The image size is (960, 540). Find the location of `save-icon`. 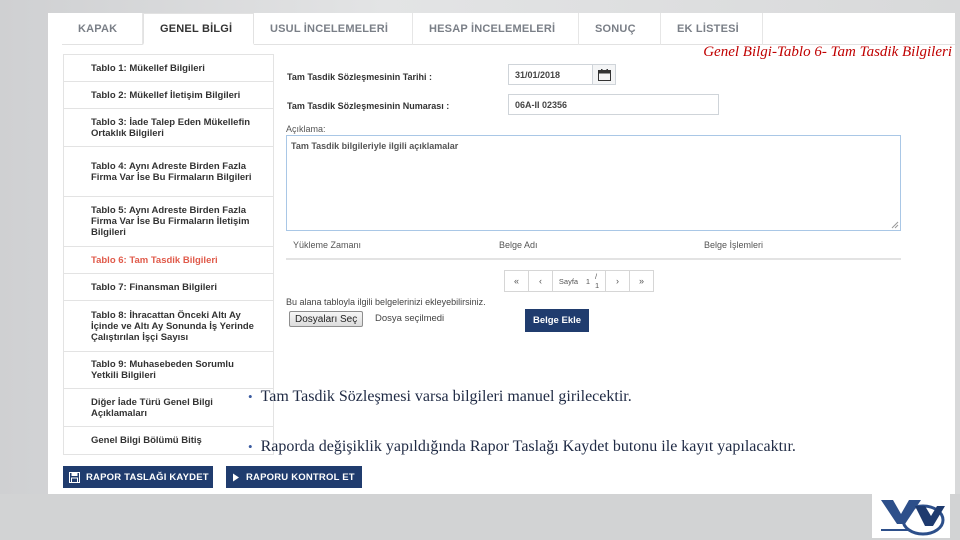

save-icon is located at coordinates (74, 477).